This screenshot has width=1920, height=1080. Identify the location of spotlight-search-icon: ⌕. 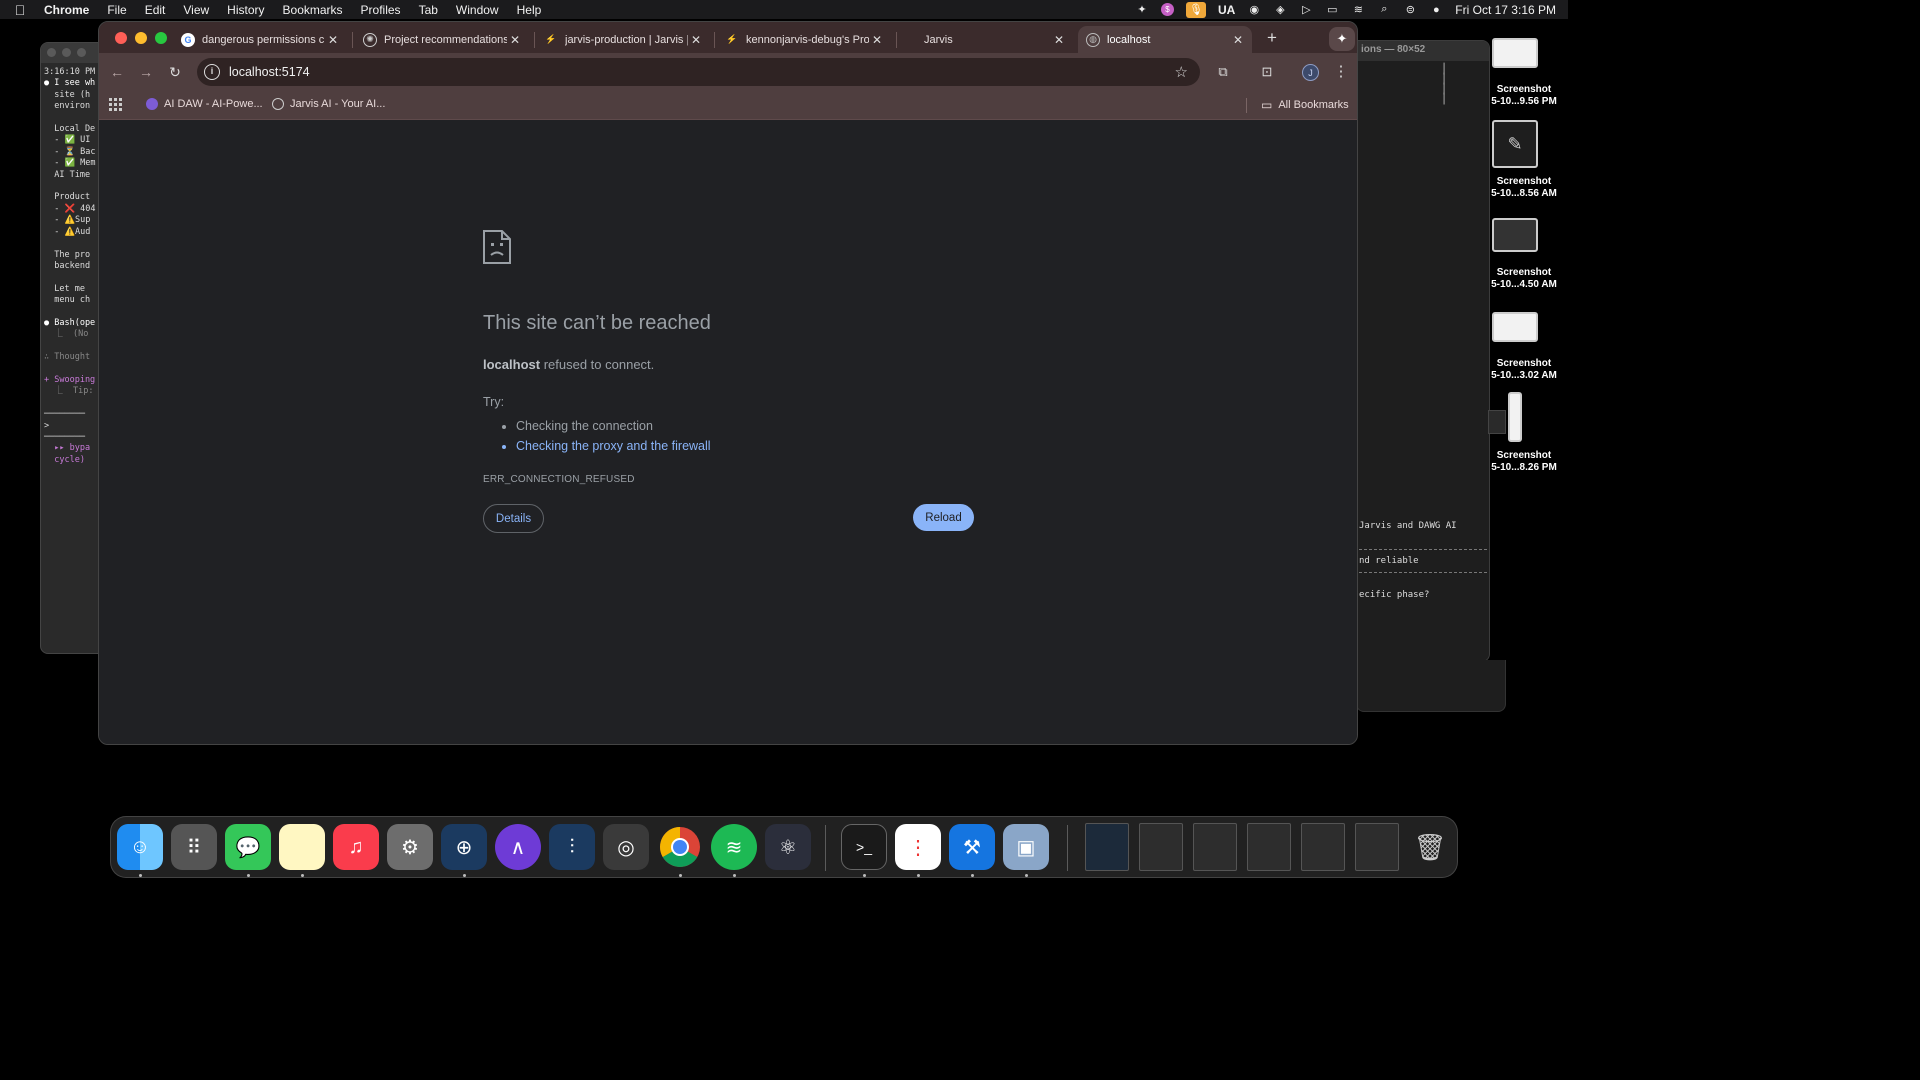
(1384, 9).